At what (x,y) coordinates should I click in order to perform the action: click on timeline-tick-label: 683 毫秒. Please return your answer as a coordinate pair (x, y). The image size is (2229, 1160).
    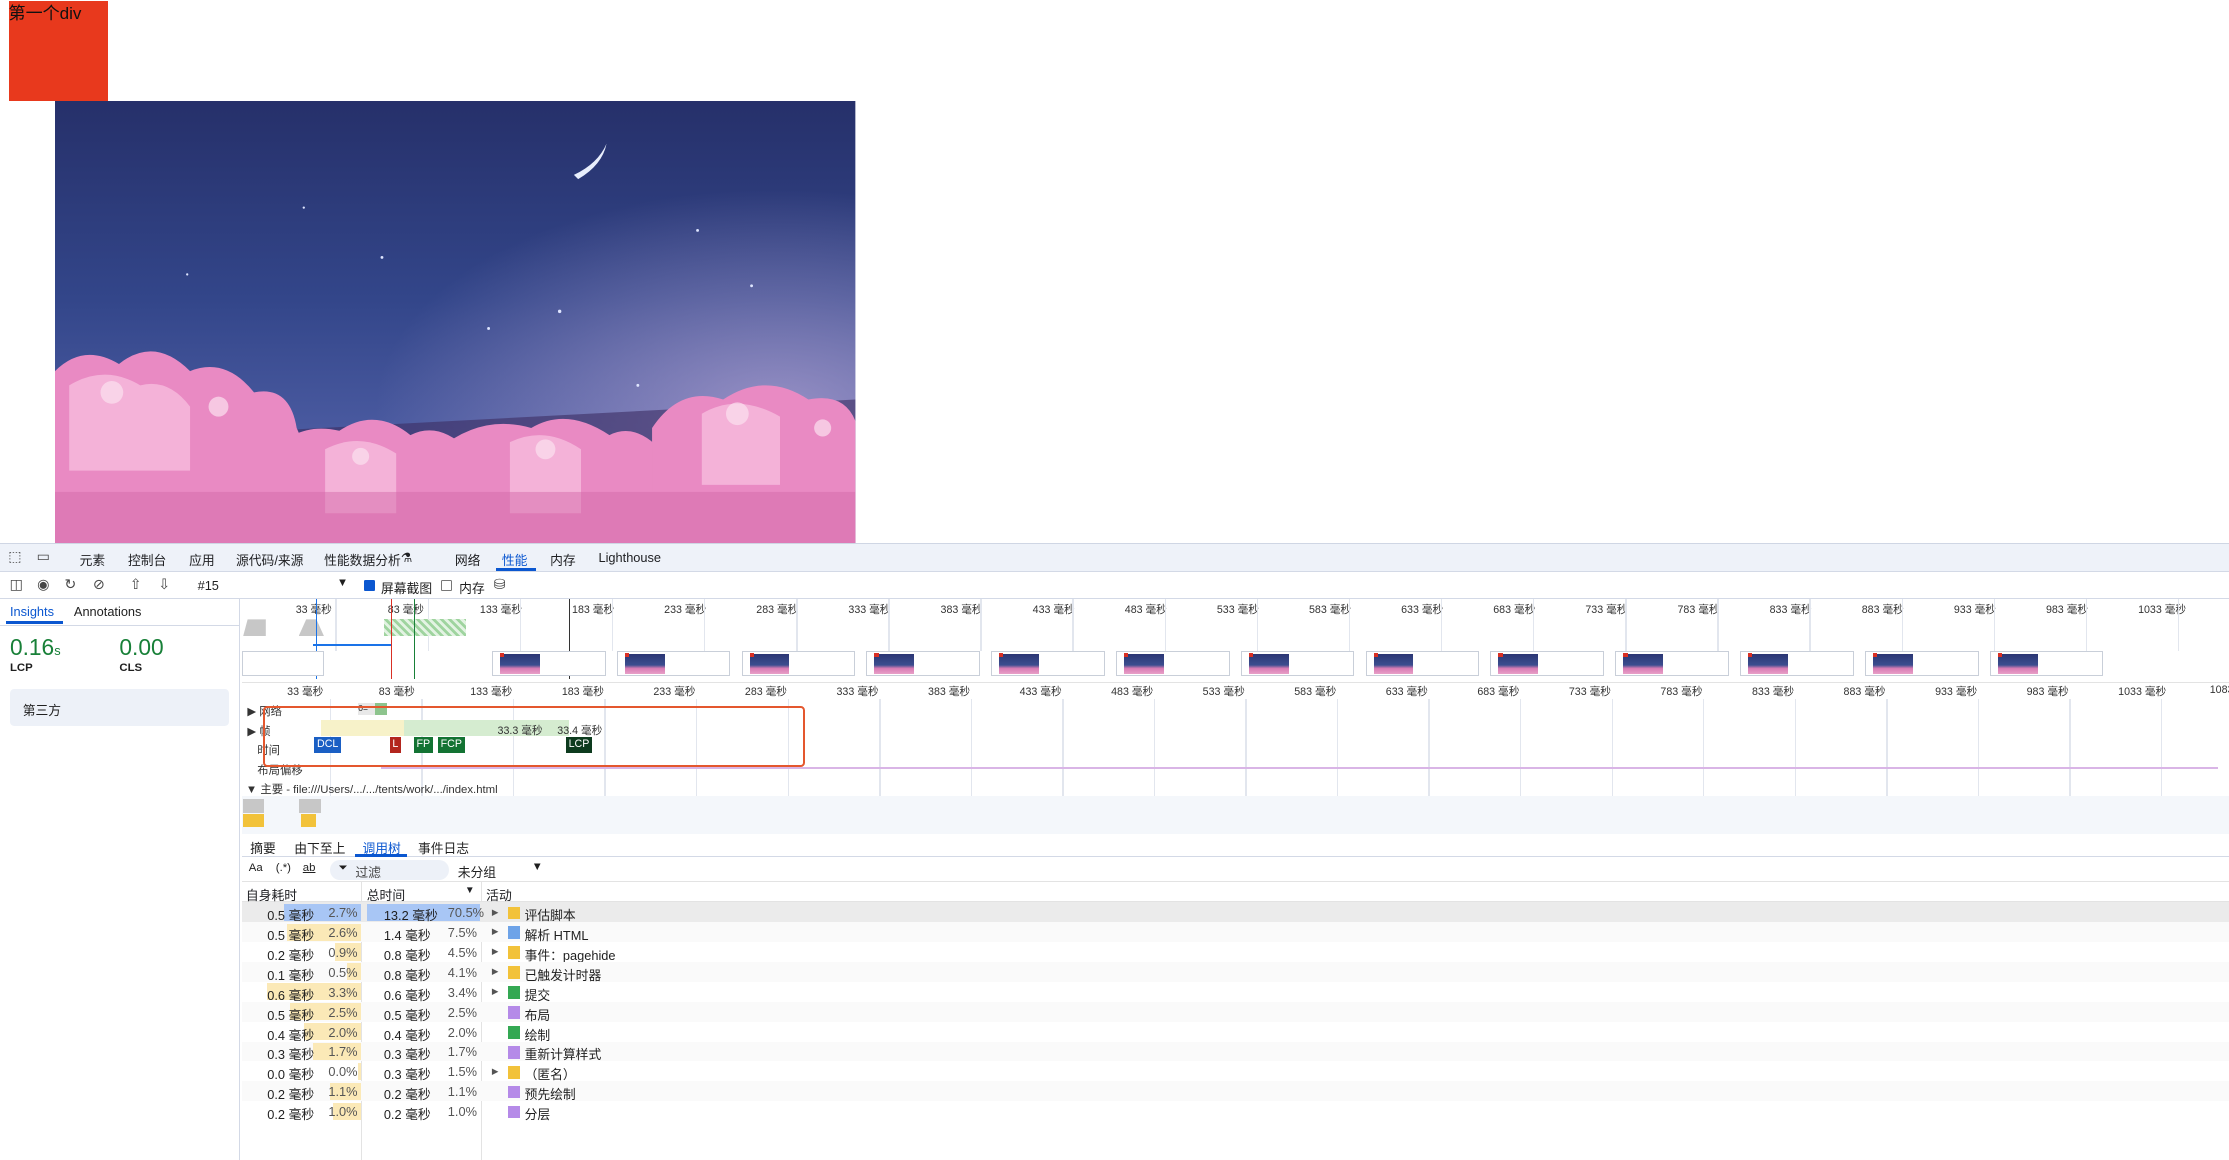
    Looking at the image, I should click on (1498, 692).